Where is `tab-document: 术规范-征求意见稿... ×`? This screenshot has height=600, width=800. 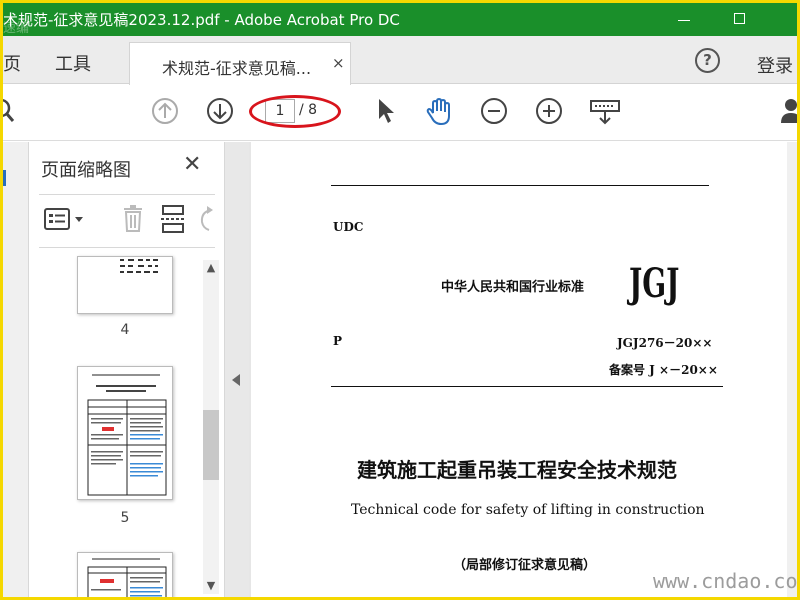
tab-document: 术规范-征求意见稿... × is located at coordinates (240, 63).